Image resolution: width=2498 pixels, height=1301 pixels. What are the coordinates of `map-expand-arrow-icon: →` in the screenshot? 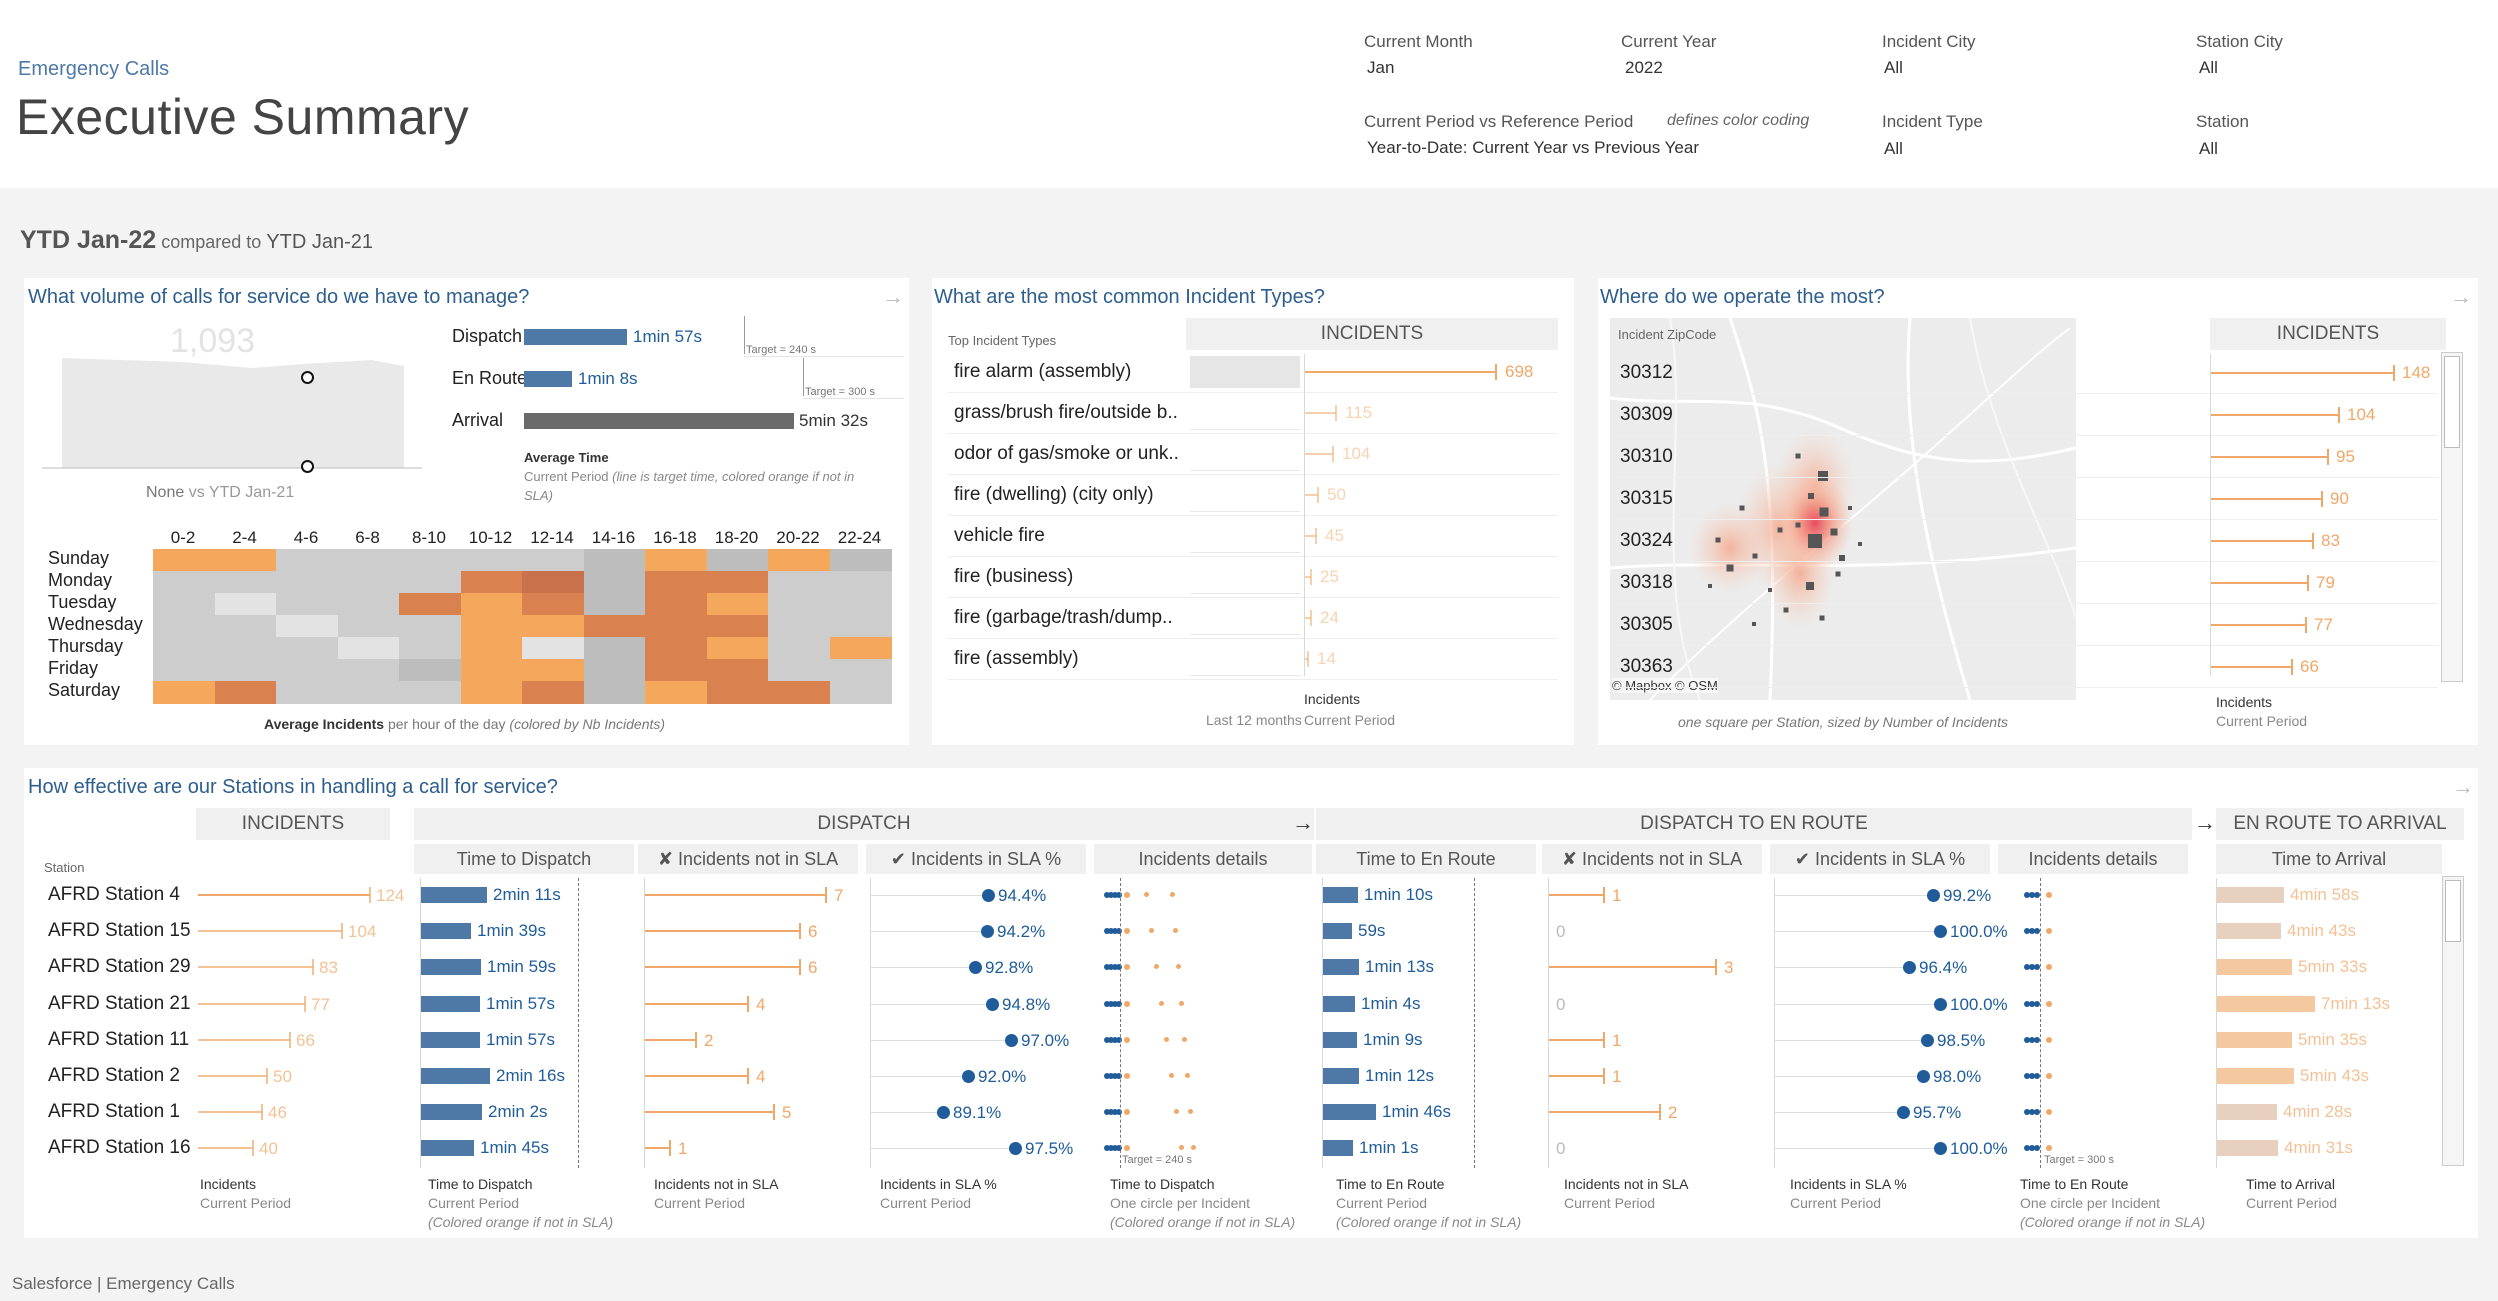 It's located at (2461, 297).